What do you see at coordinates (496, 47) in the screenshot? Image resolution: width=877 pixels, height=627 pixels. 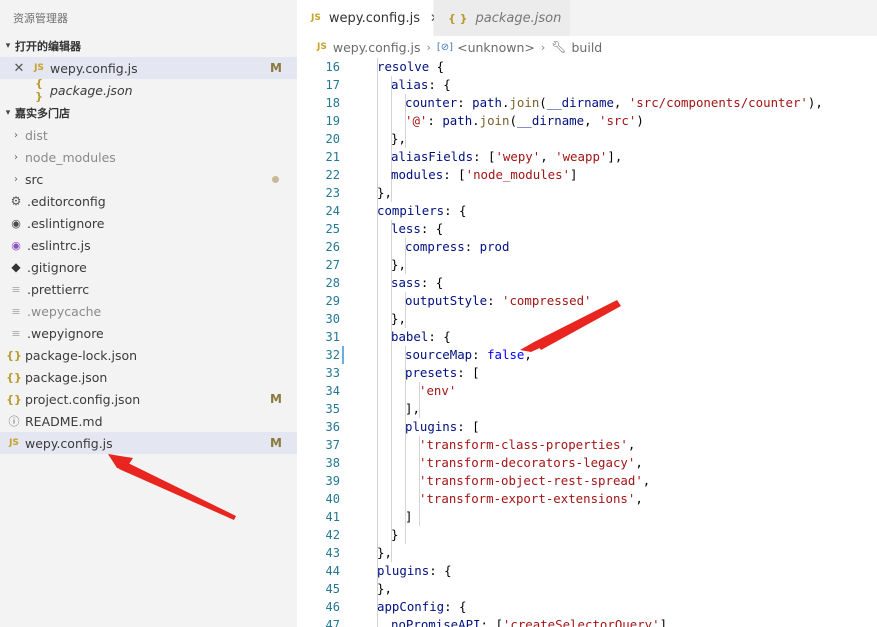 I see `breadcrumb-unknown: <unknown>` at bounding box center [496, 47].